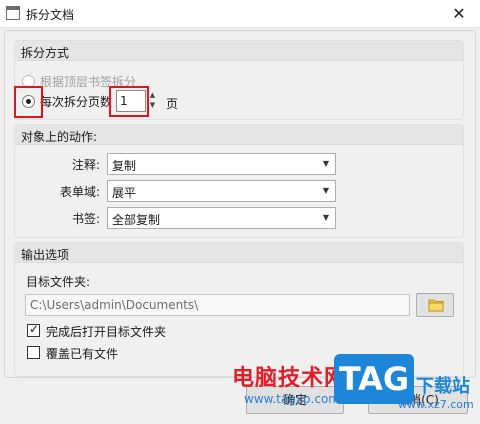 This screenshot has height=424, width=480. Describe the element at coordinates (459, 14) in the screenshot. I see `close-button: ✕` at that location.